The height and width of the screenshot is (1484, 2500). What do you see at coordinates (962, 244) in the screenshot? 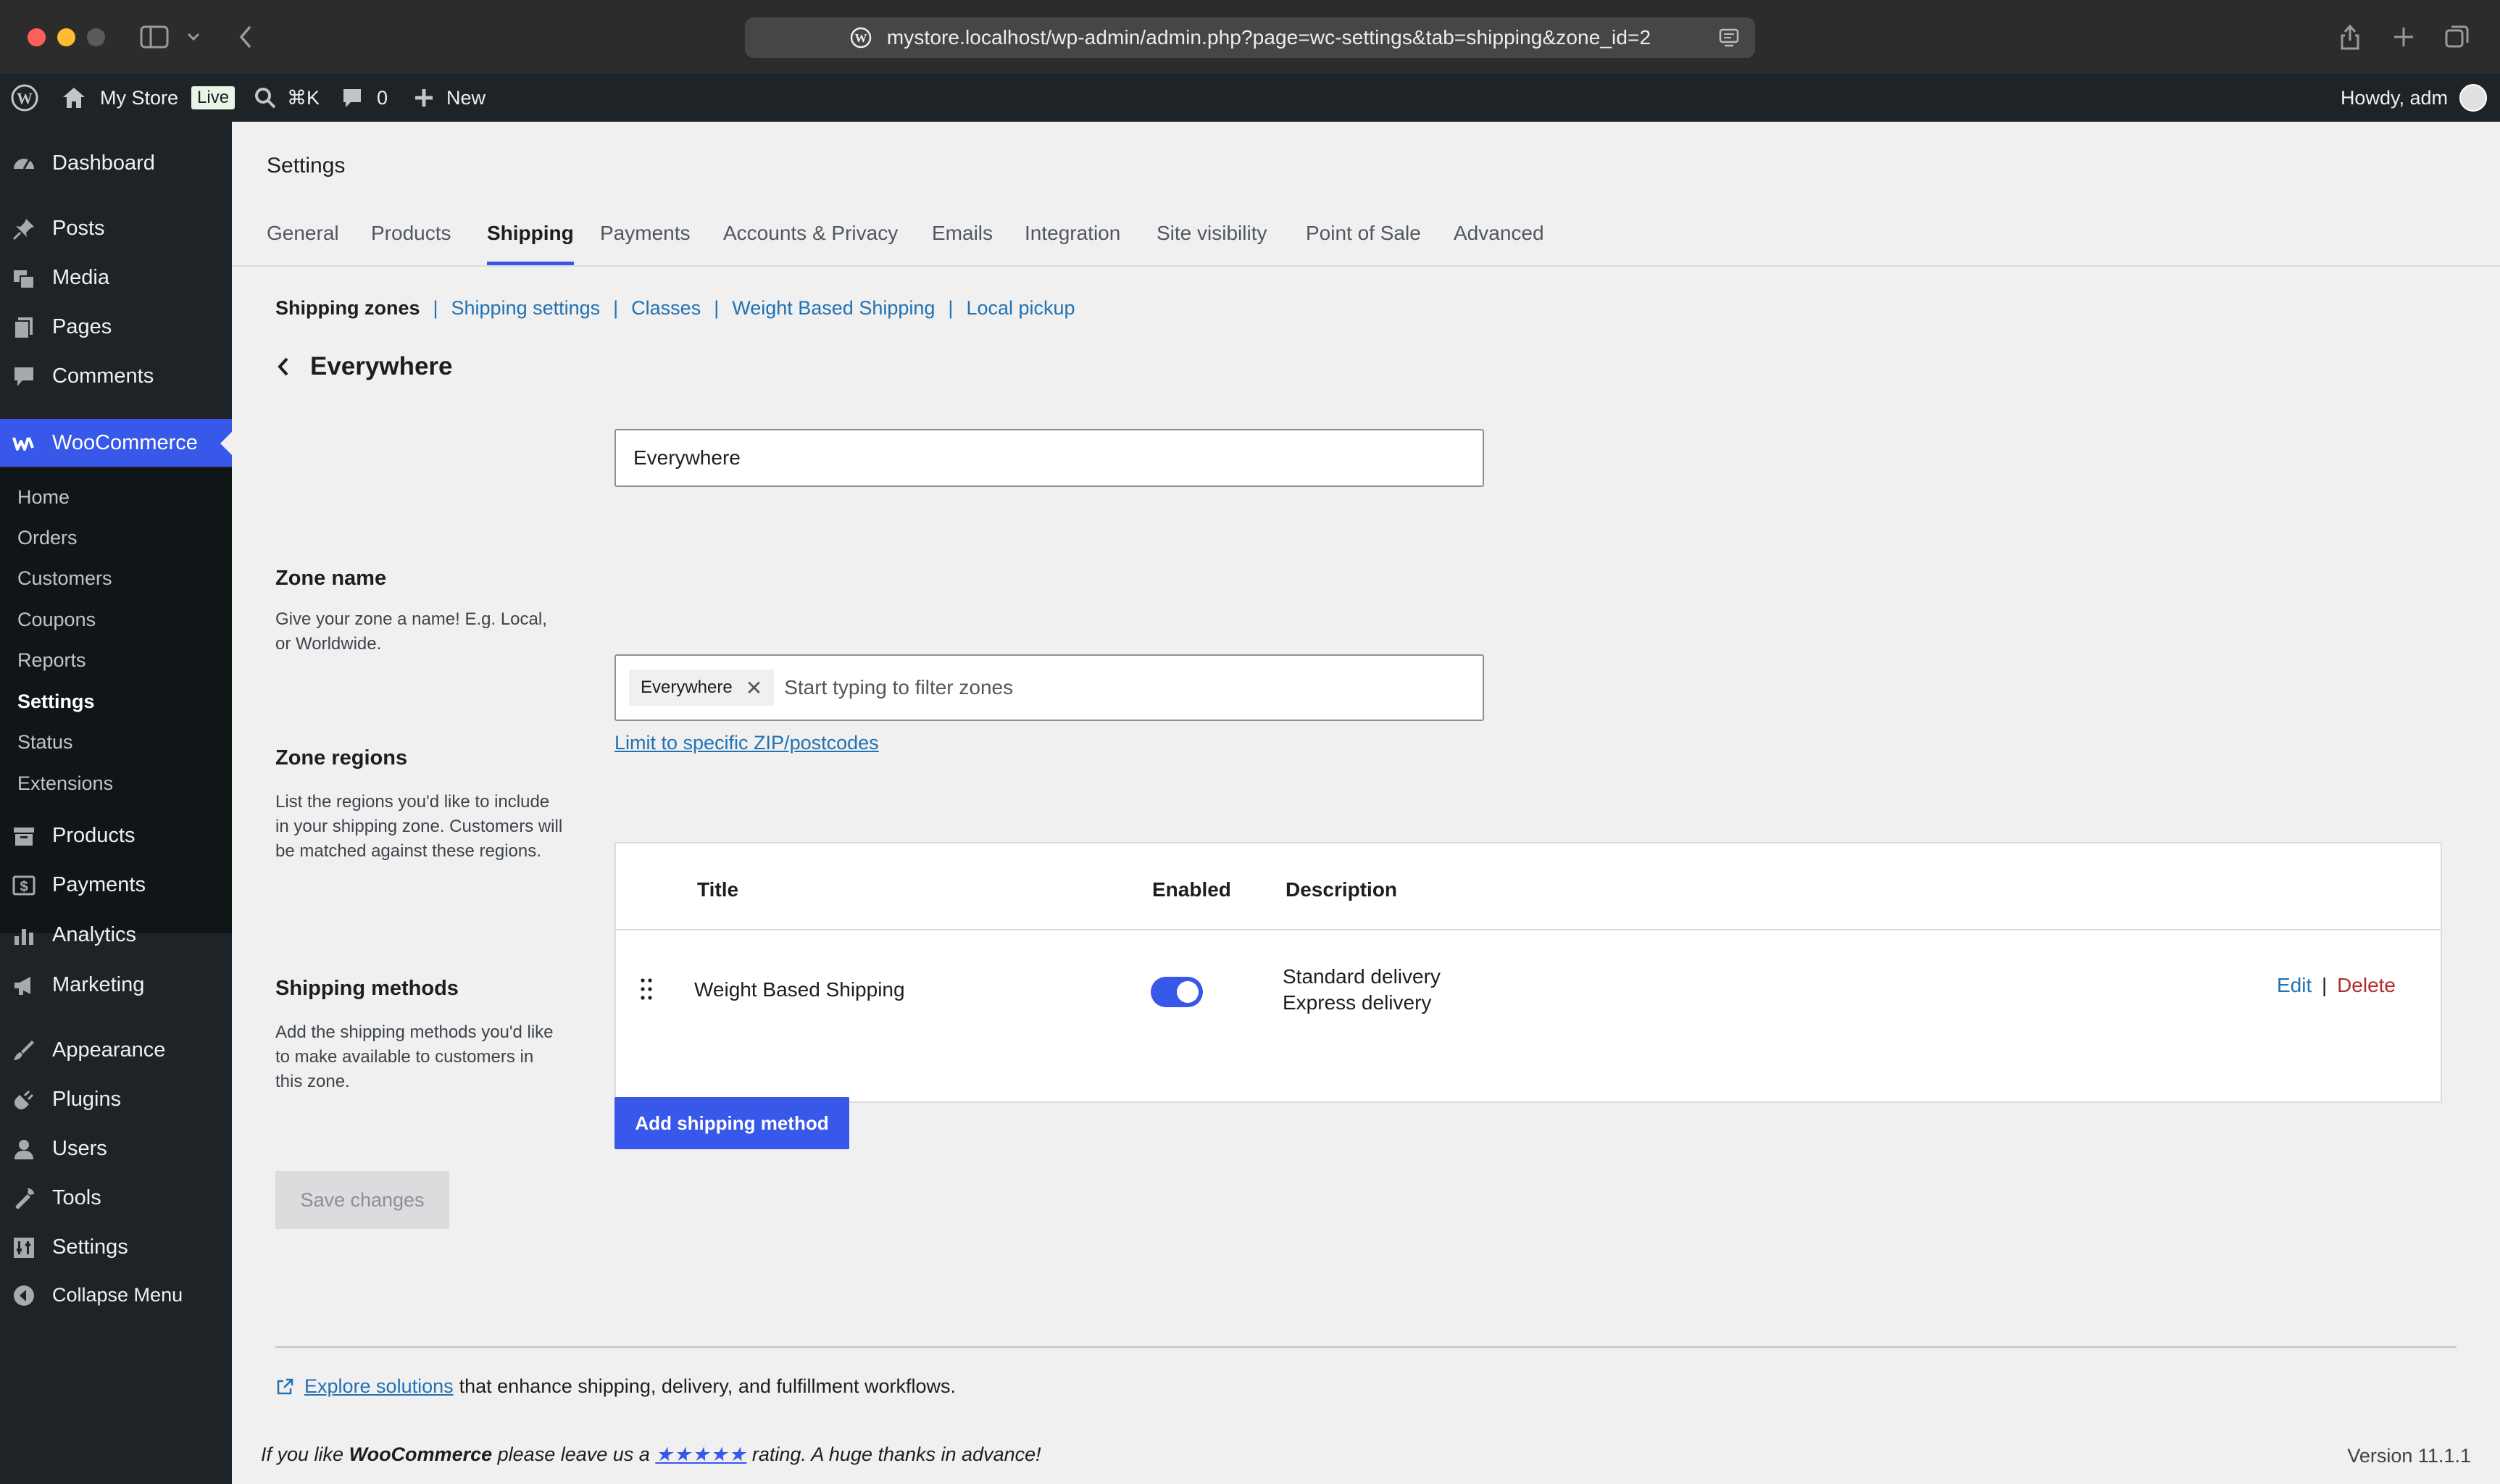
I see `tab-emails: Emails` at bounding box center [962, 244].